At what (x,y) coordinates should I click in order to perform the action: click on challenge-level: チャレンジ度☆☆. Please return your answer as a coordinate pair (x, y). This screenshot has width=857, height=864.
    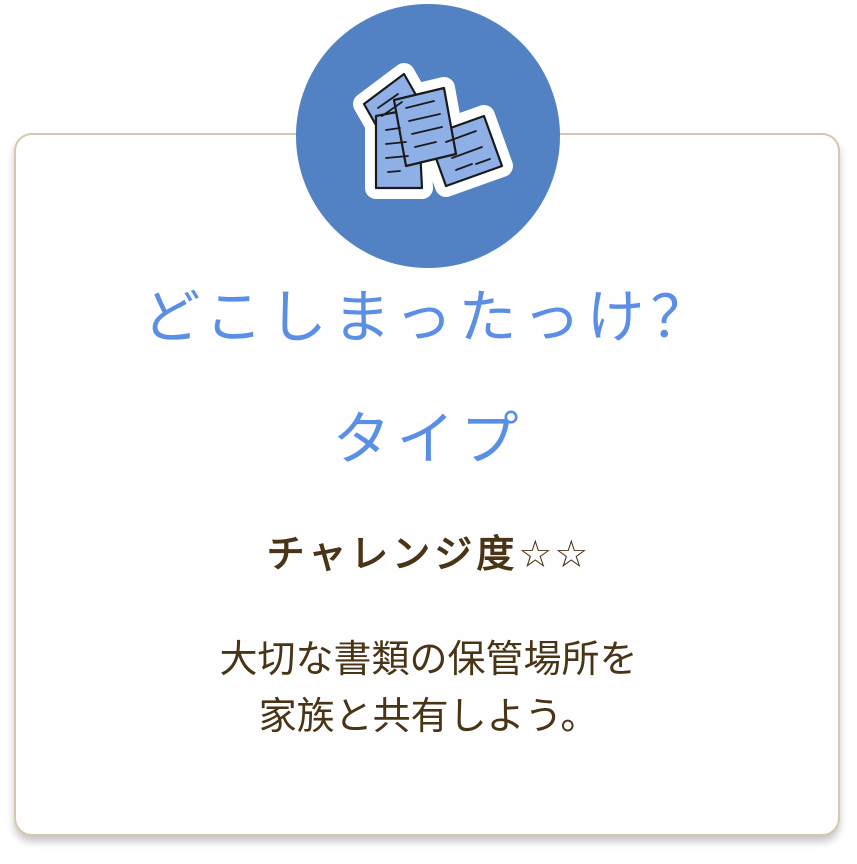
    Looking at the image, I should click on (428, 554).